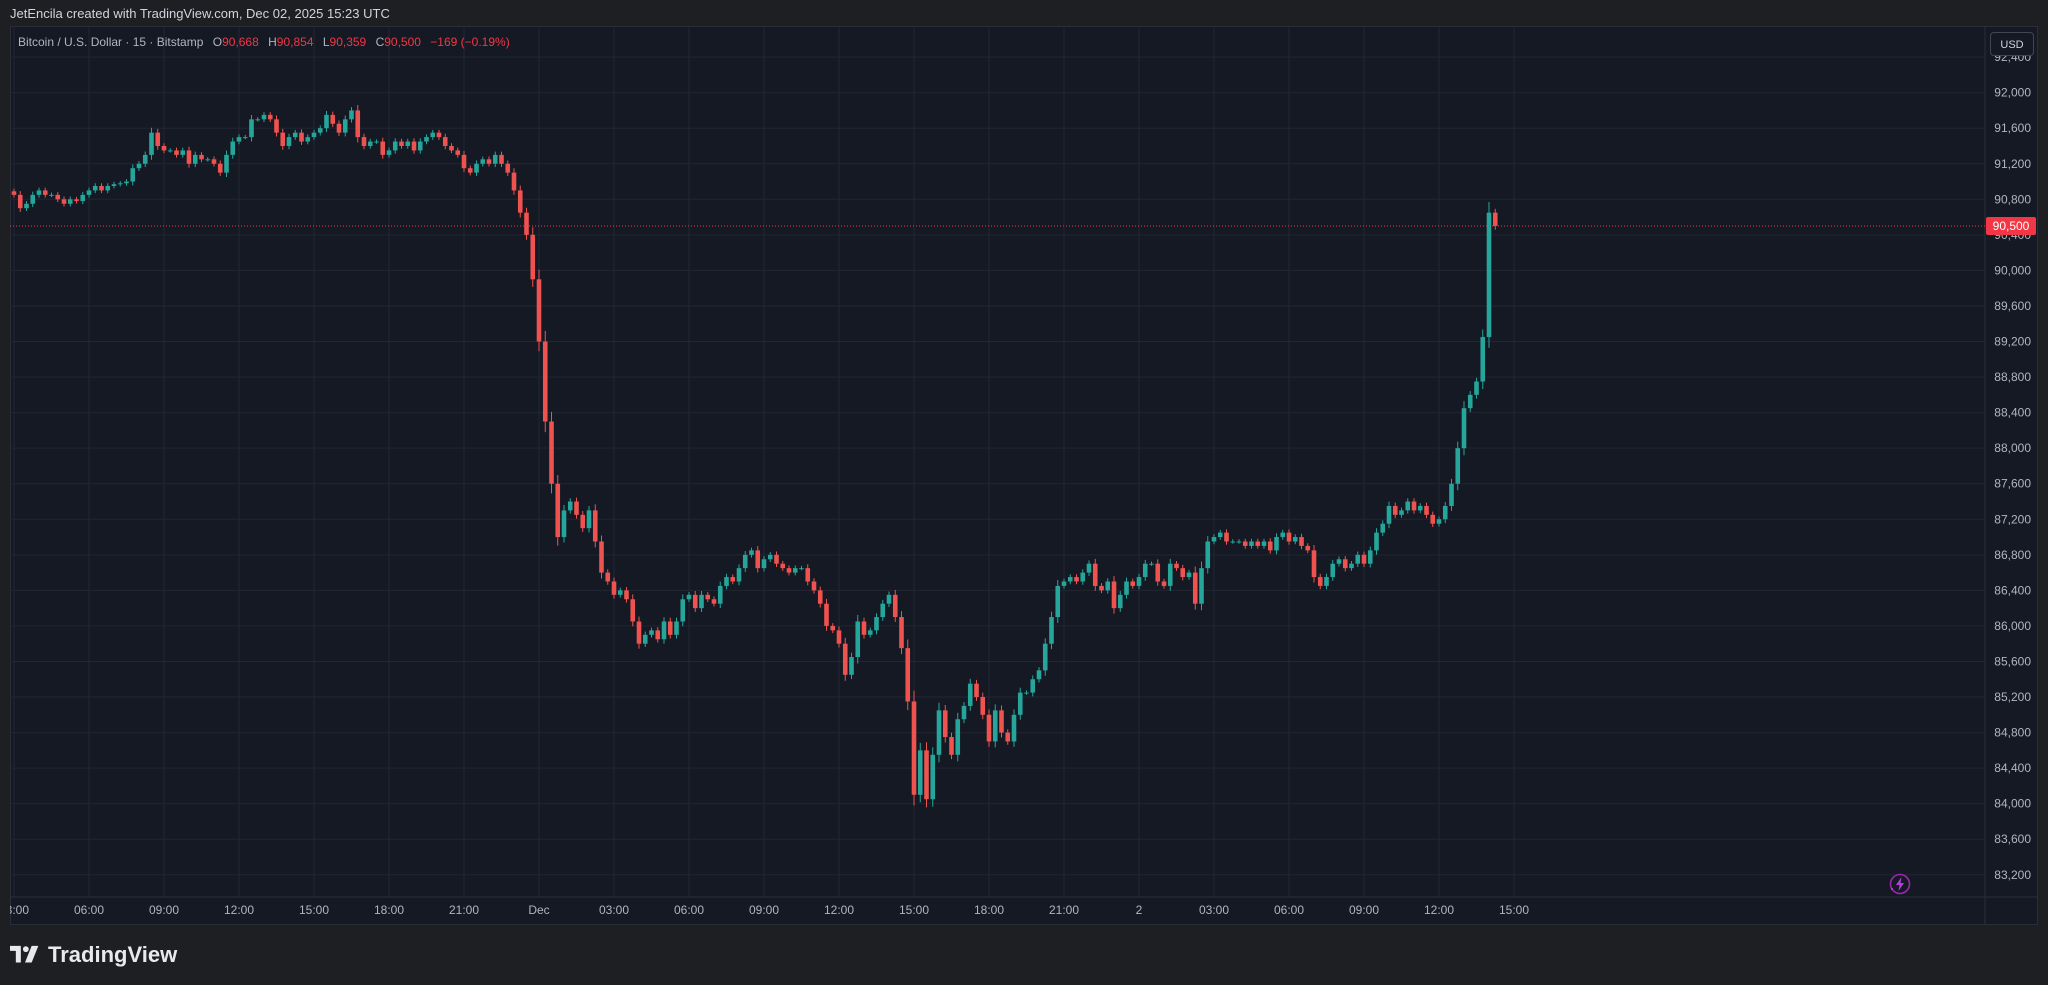 Image resolution: width=2048 pixels, height=985 pixels. I want to click on tradingview-logo-icon, so click(24, 954).